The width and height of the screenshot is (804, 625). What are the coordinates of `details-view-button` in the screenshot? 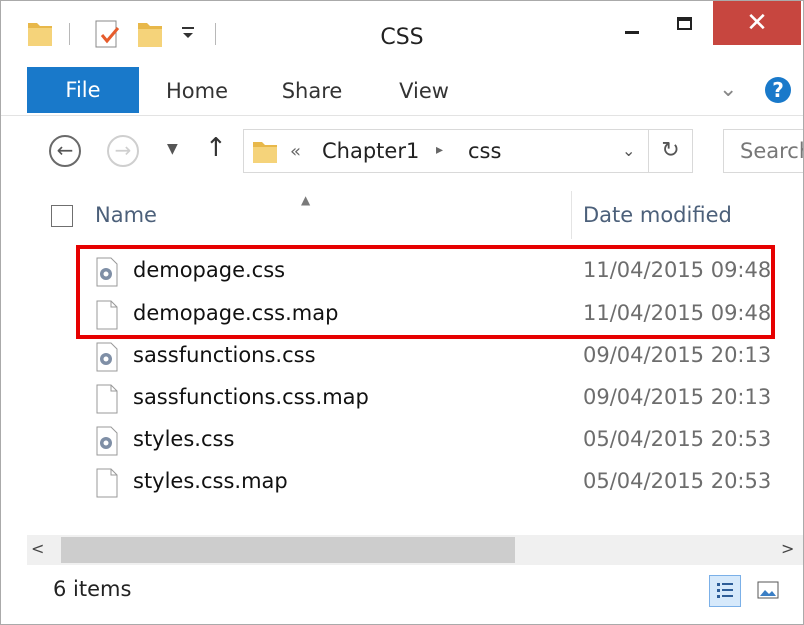 It's located at (725, 591).